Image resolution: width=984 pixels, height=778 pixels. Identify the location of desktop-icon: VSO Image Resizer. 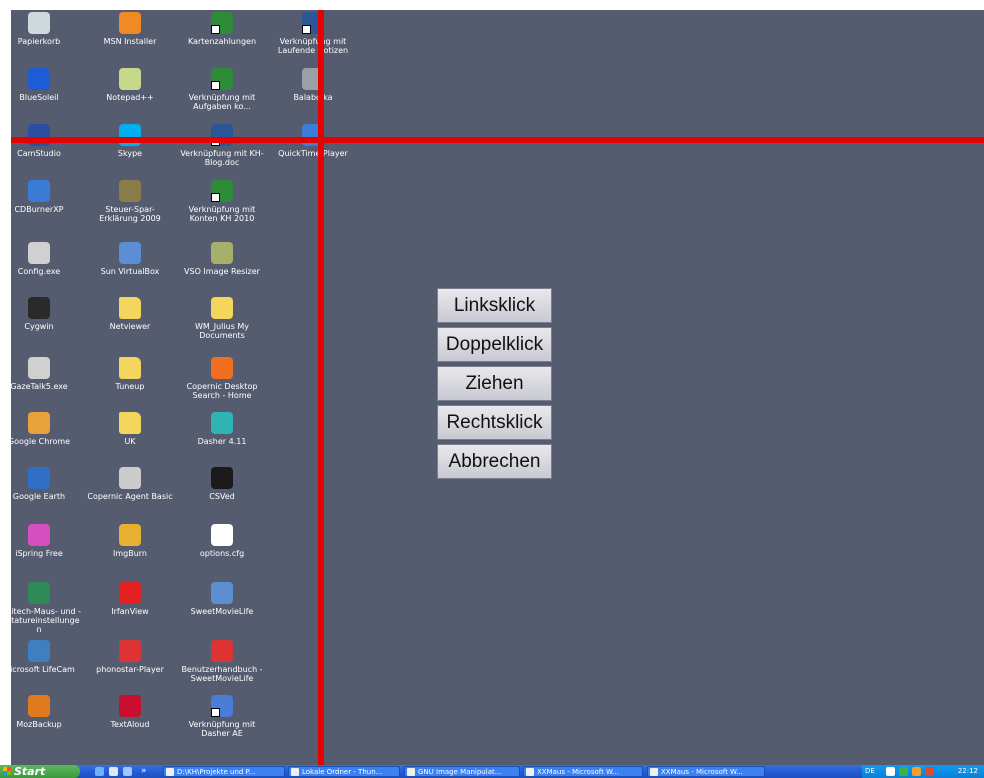
(222, 259).